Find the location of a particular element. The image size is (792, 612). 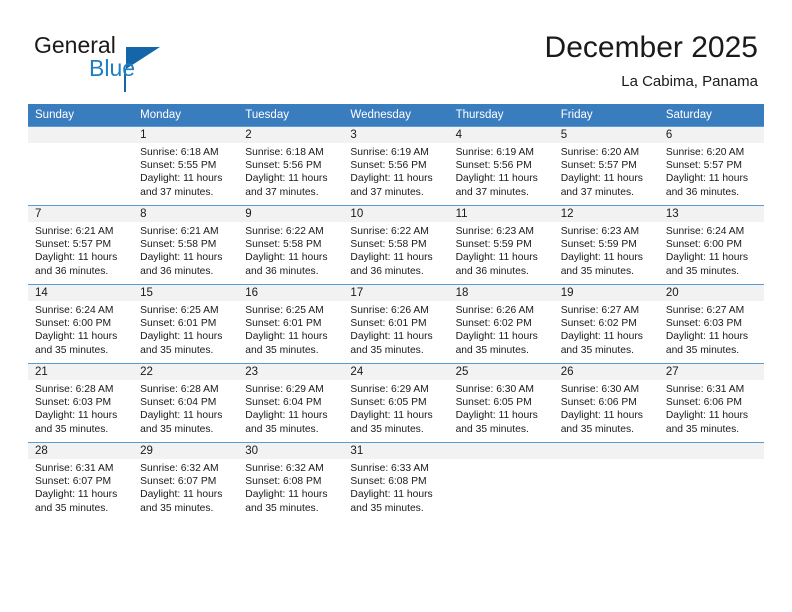

sunset-text: Sunset: 6:04 PM is located at coordinates (283, 403).